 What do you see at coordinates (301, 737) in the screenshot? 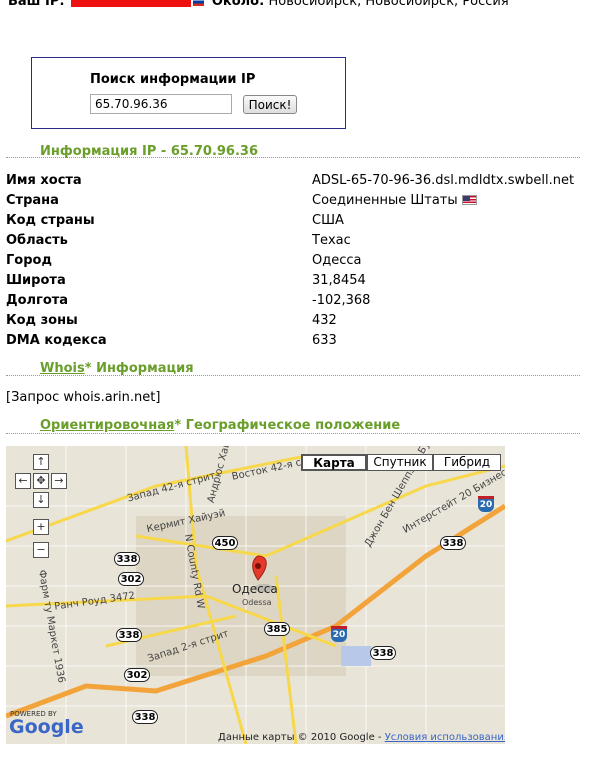
I see `copyright-text: Данные карты © 2010 Google -` at bounding box center [301, 737].